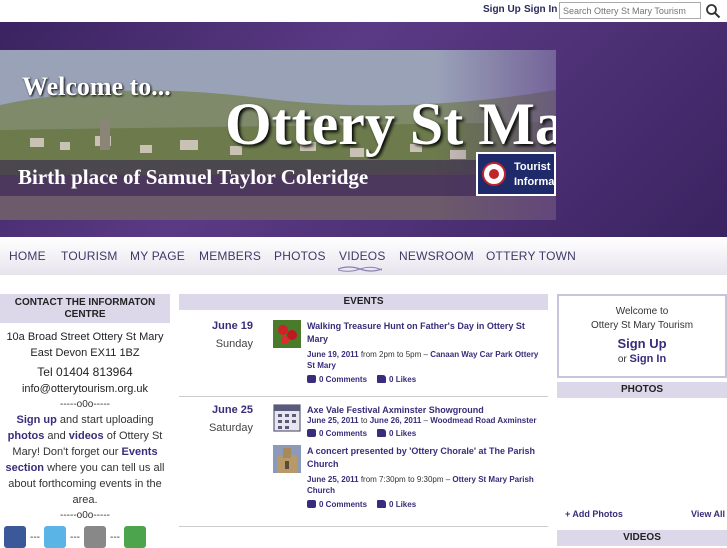  I want to click on banner-tagline-strip: Birth place of Samuel Taylor Coleridge, so click(238, 178).